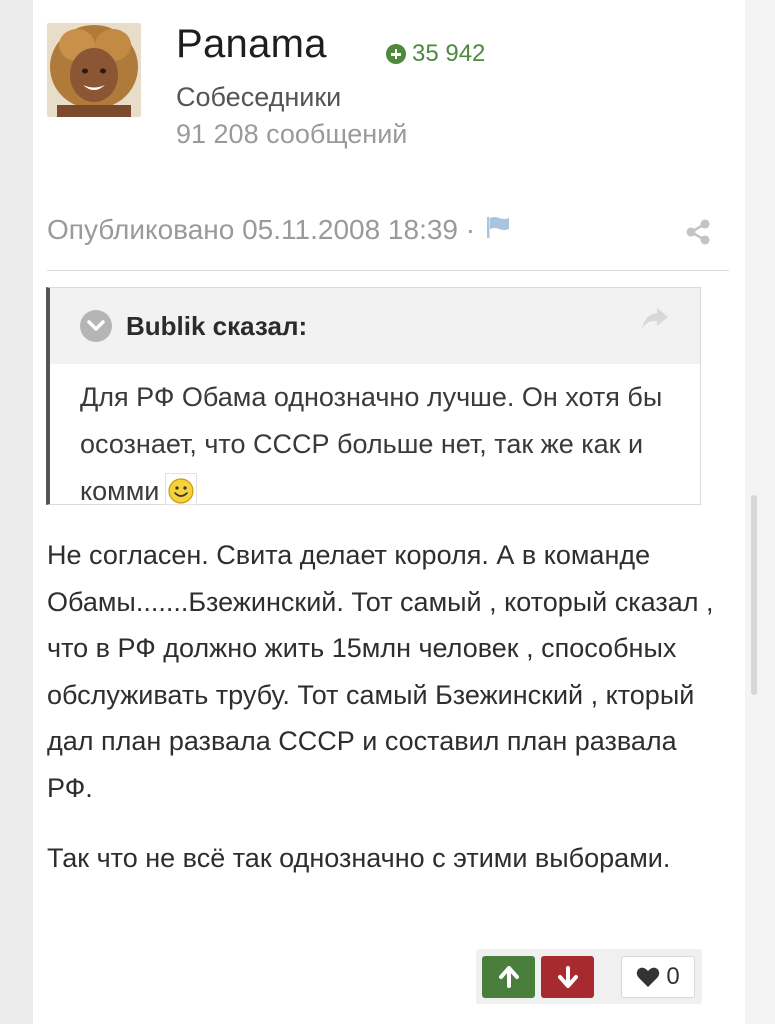  What do you see at coordinates (217, 325) in the screenshot?
I see `quote-author: Bublik сказал:` at bounding box center [217, 325].